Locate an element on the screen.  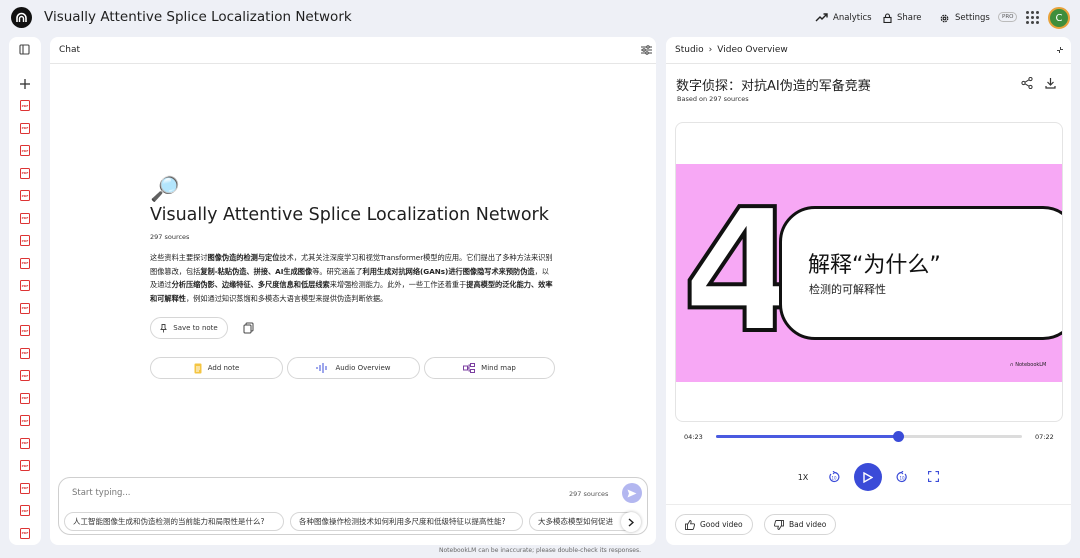
source-count: 297 sources is located at coordinates (170, 237).